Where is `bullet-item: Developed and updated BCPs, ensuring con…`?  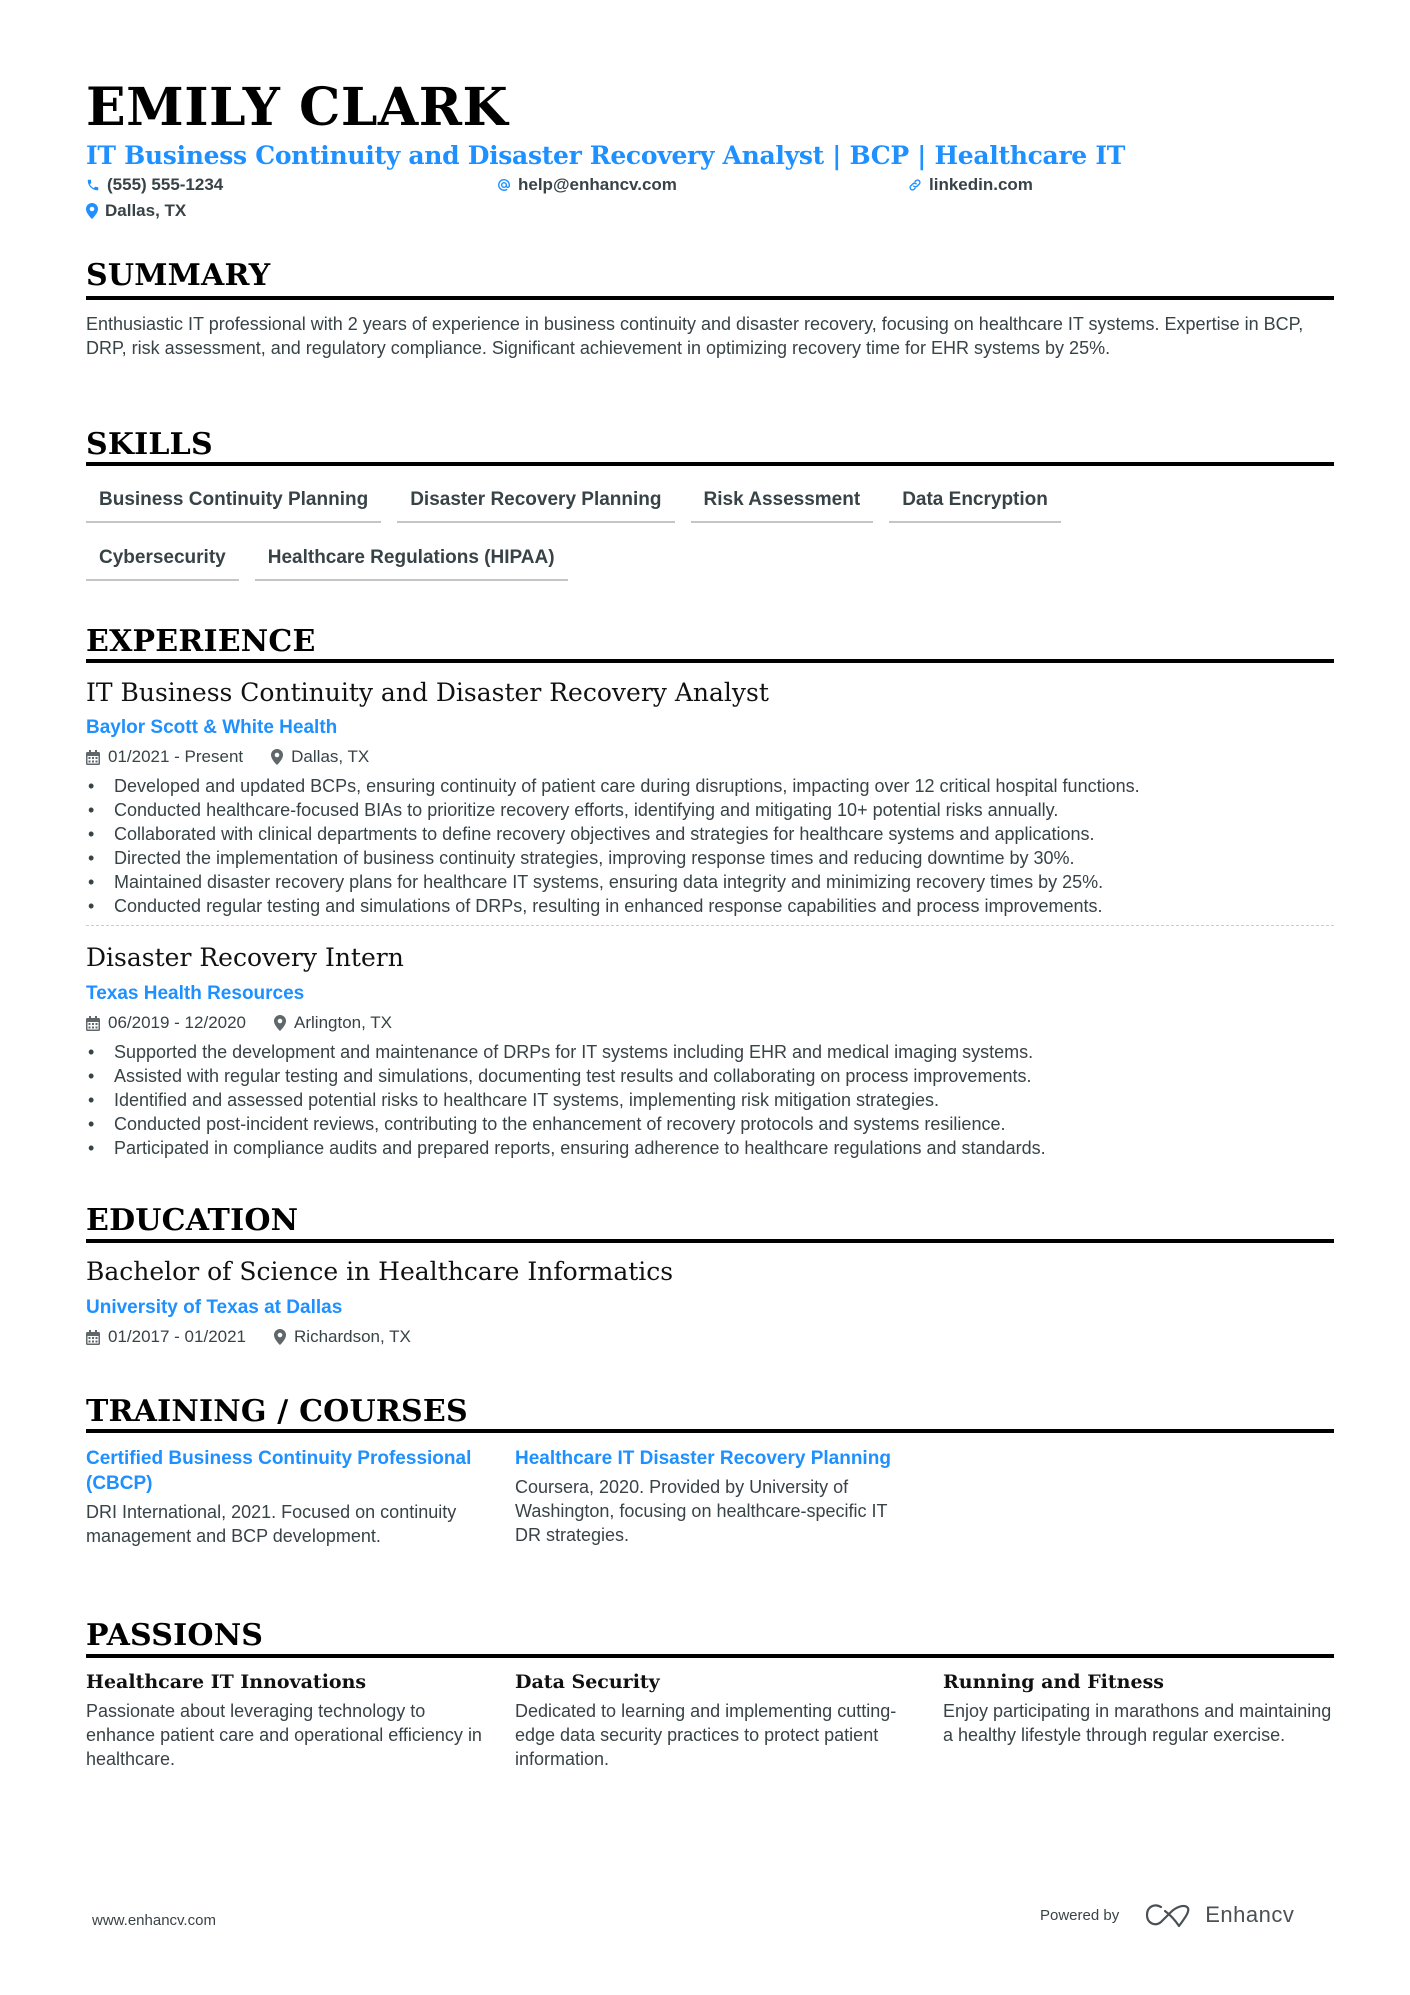 bullet-item: Developed and updated BCPs, ensuring con… is located at coordinates (710, 786).